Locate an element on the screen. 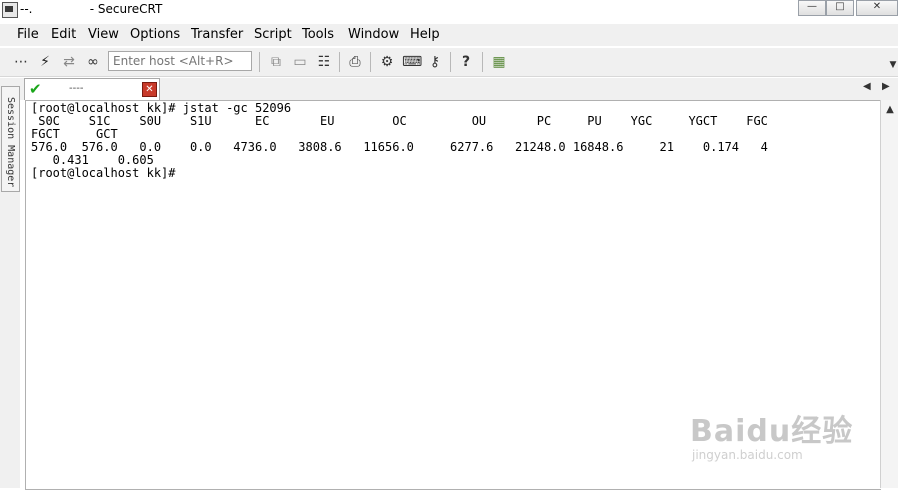 This screenshot has width=898, height=490. title-bar: --. - SecureCRT — □ ✕ is located at coordinates (449, 11).